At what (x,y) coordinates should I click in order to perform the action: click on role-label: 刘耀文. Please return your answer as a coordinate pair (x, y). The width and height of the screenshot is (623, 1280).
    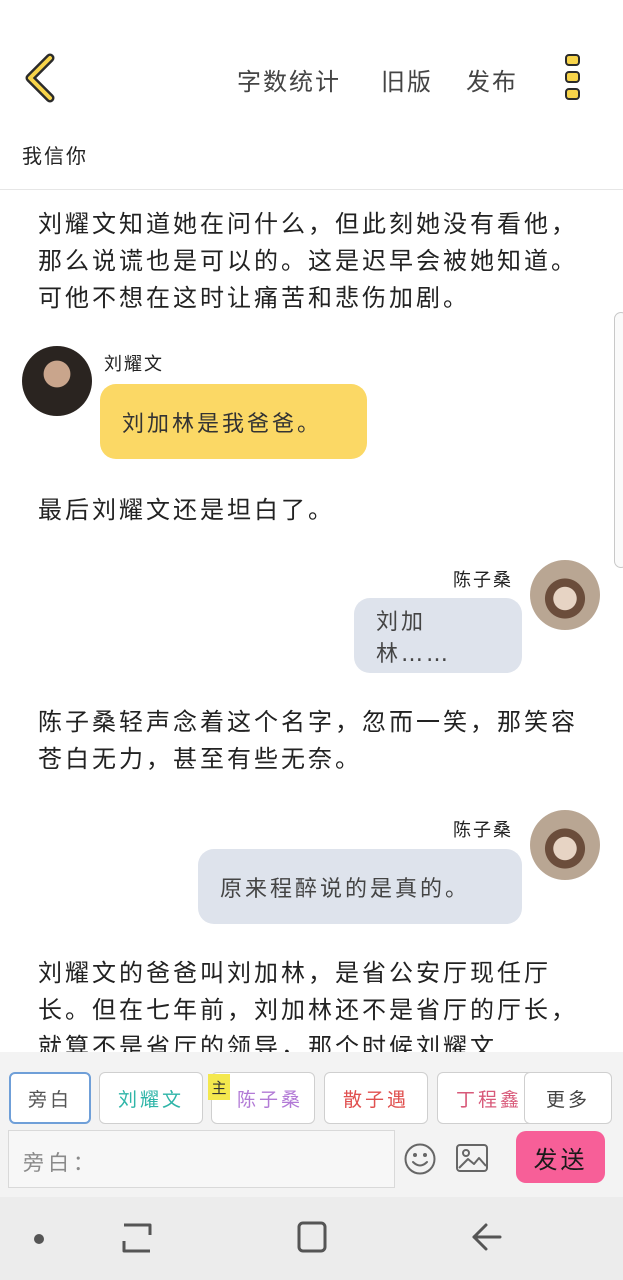
    Looking at the image, I should click on (150, 1099).